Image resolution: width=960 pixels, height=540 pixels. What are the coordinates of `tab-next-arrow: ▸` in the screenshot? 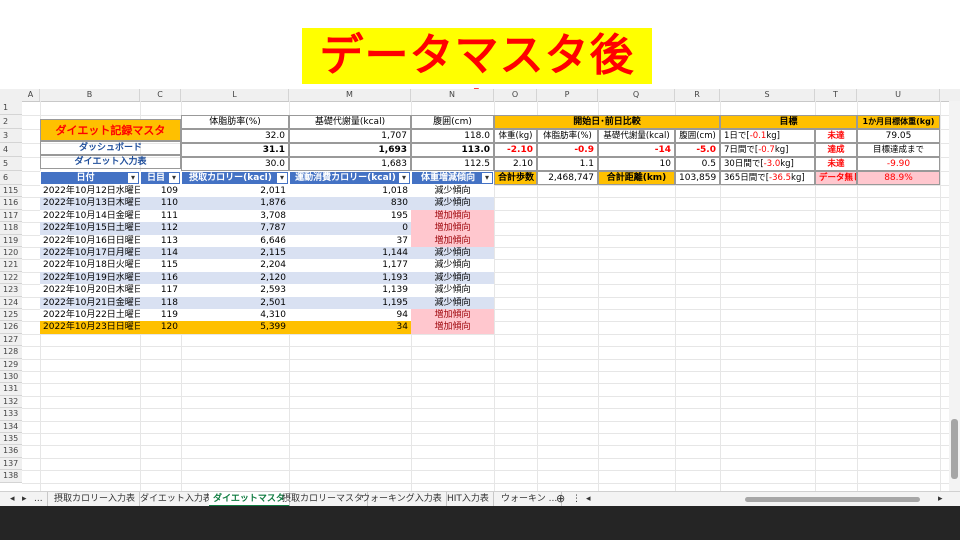 It's located at (24, 499).